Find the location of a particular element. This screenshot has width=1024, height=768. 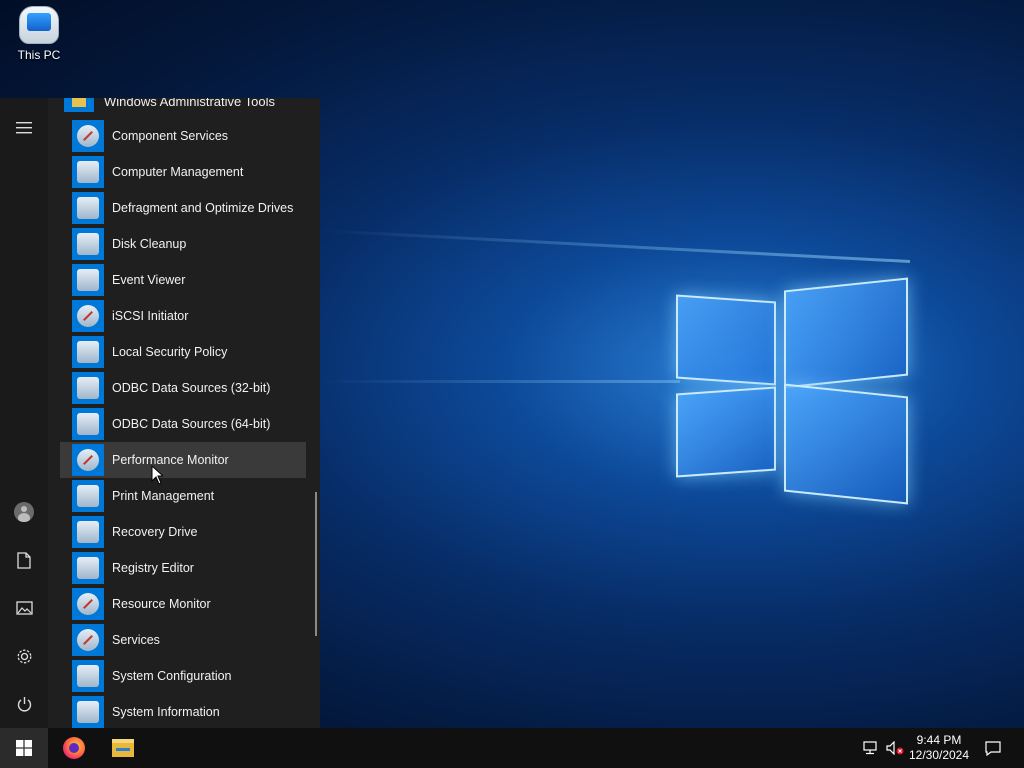

app-label: Services is located at coordinates (136, 640).